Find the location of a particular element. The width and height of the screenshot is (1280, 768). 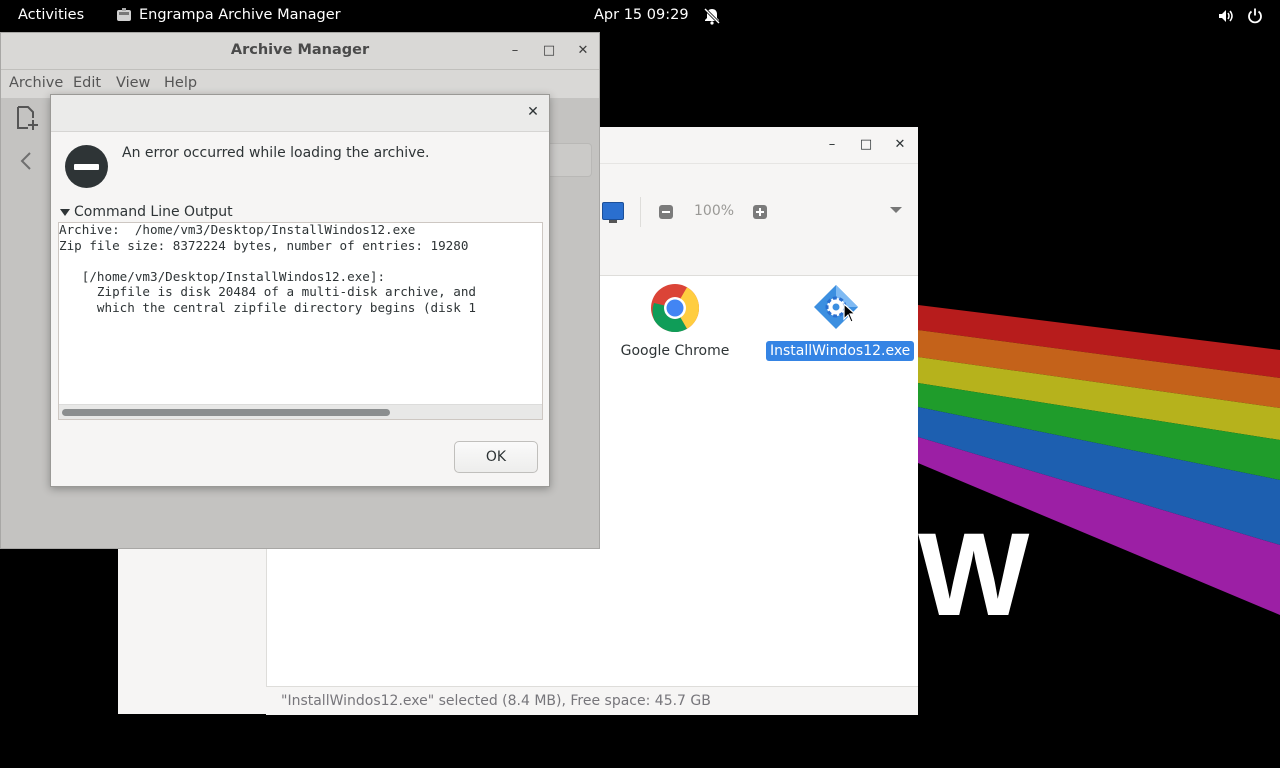

scrollbar-thumb is located at coordinates (226, 412).